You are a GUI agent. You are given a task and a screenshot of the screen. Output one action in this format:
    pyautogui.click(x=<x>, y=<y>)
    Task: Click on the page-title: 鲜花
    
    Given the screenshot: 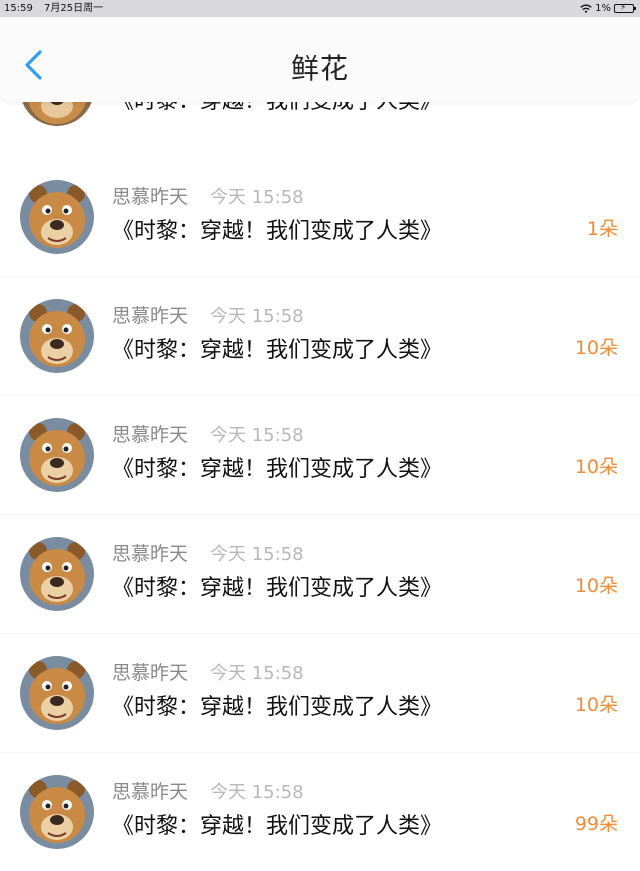 What is the action you would take?
    pyautogui.click(x=319, y=68)
    